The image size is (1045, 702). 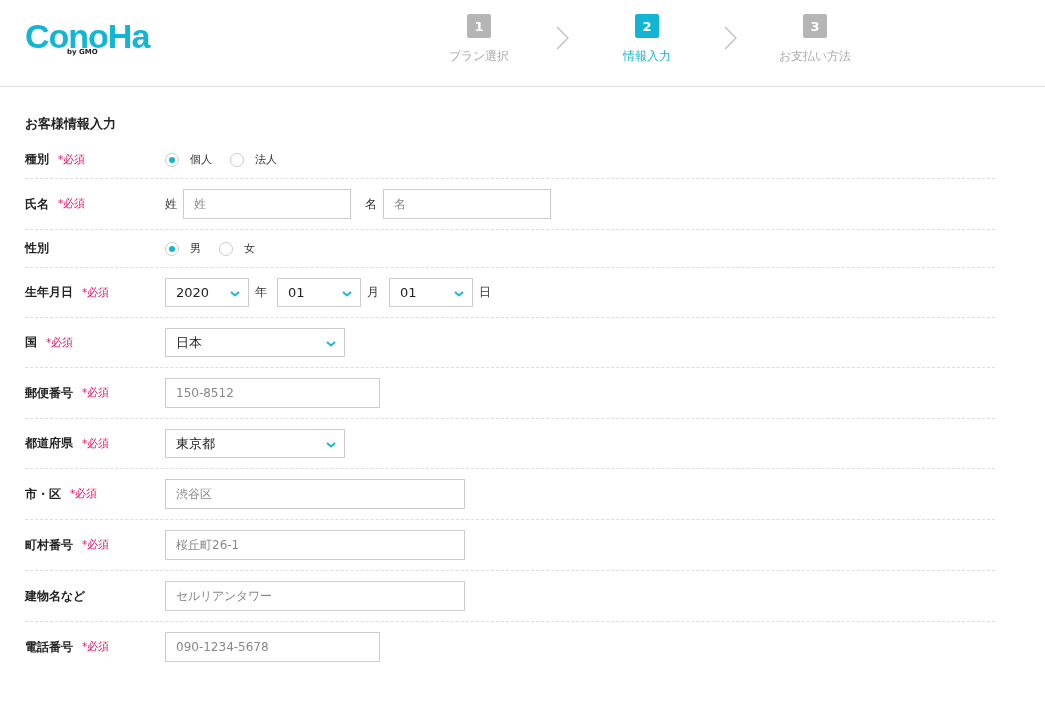 I want to click on unit-label: 月, so click(x=373, y=292).